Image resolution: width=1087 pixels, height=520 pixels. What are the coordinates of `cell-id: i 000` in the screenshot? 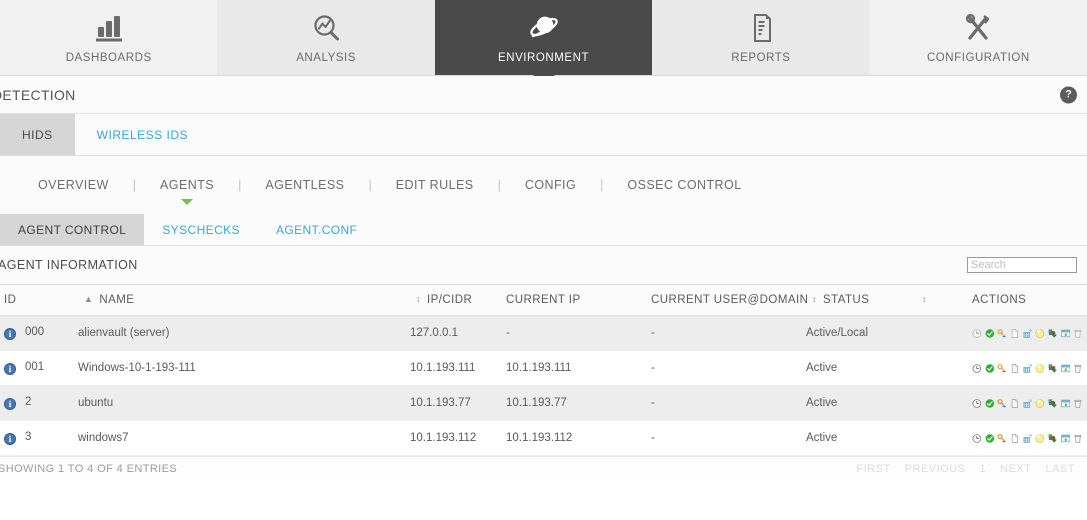 It's located at (39, 333).